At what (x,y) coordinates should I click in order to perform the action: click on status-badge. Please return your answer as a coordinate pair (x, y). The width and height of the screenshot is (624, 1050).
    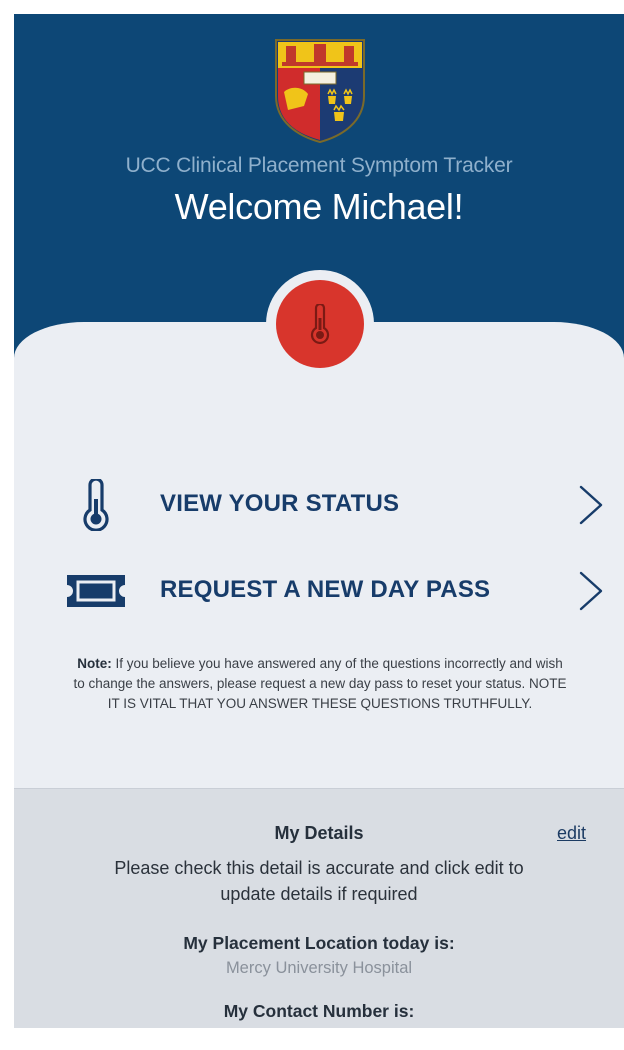
    Looking at the image, I should click on (320, 324).